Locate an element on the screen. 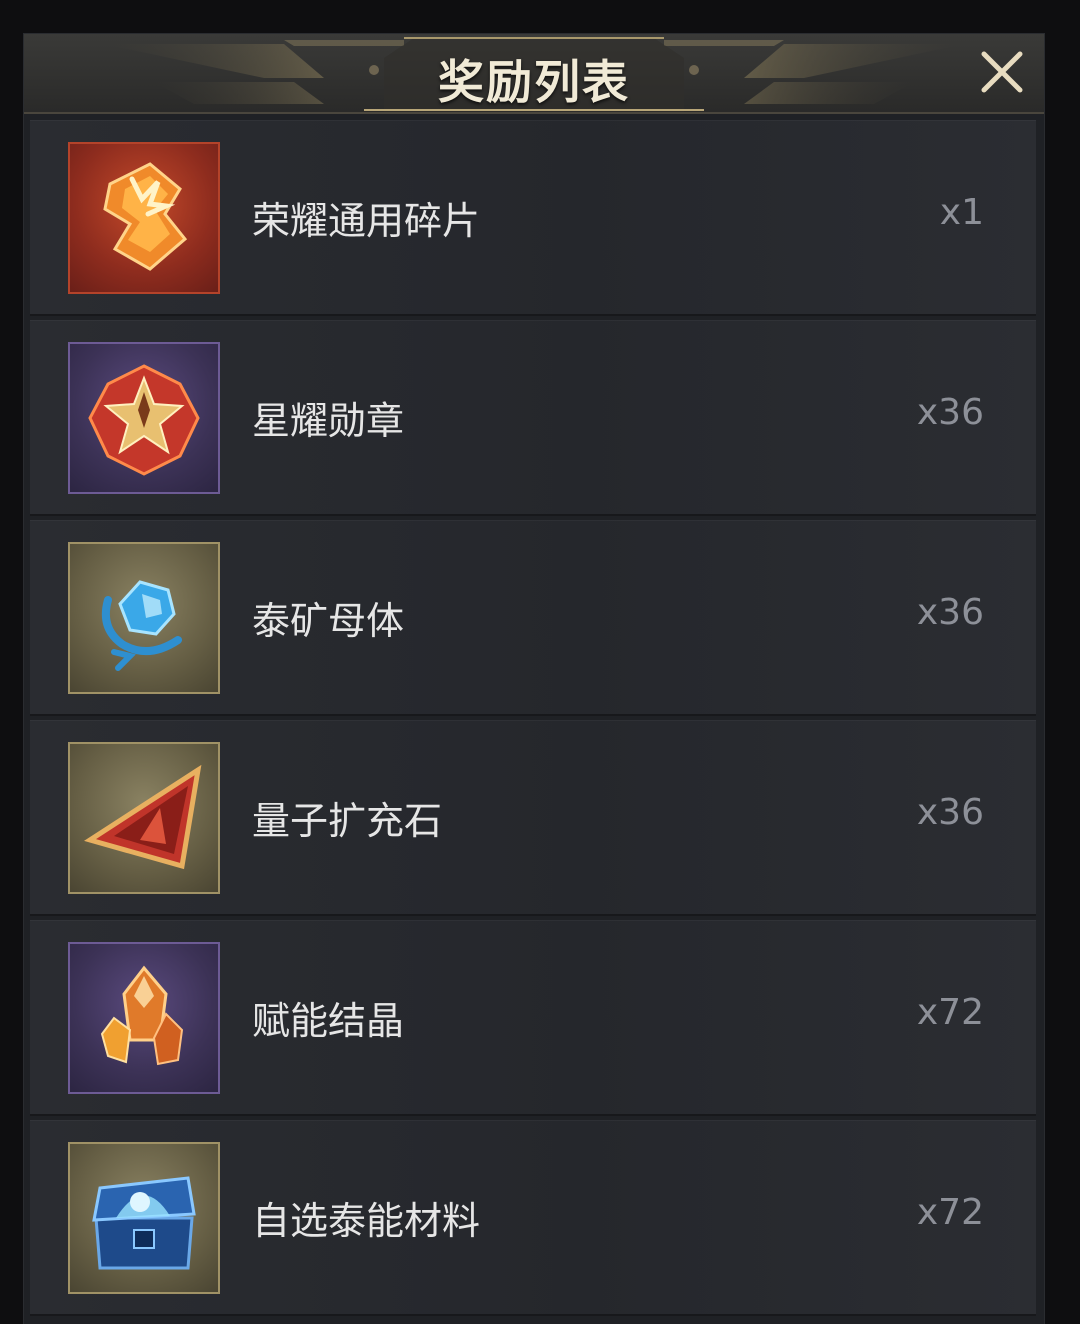 Image resolution: width=1080 pixels, height=1324 pixels. reward-name: 自选泰能材料 is located at coordinates (366, 1221).